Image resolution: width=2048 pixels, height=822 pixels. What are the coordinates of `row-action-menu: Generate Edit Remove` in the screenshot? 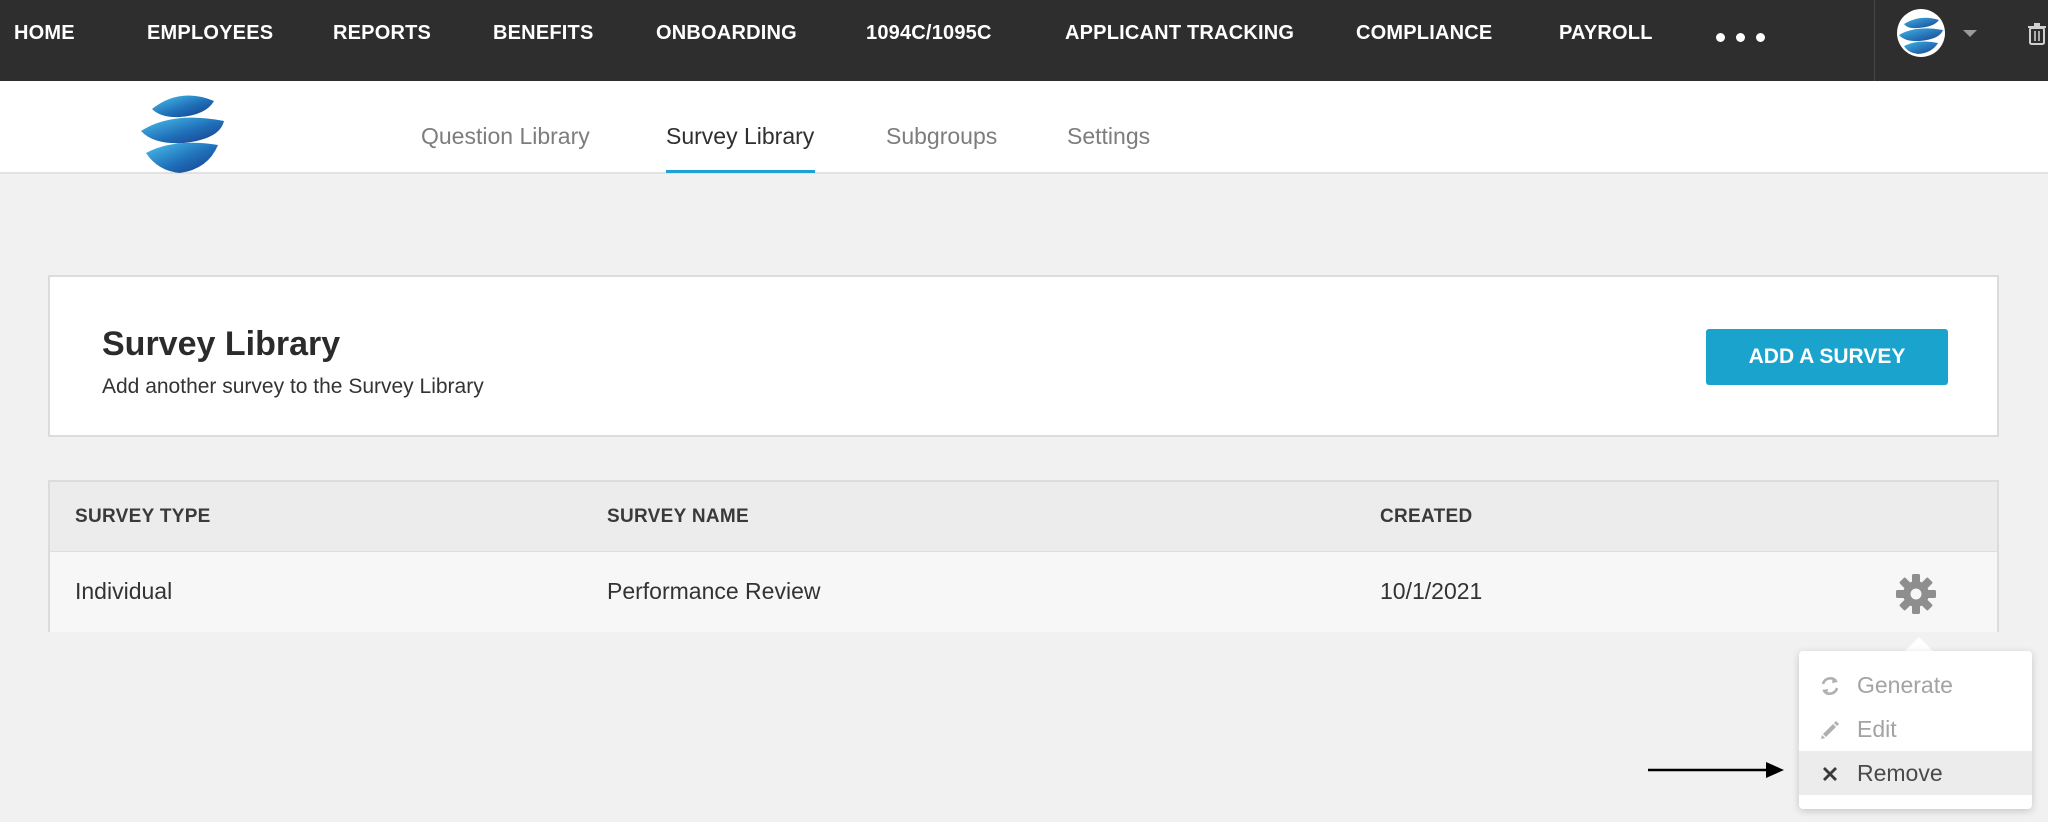 It's located at (1915, 730).